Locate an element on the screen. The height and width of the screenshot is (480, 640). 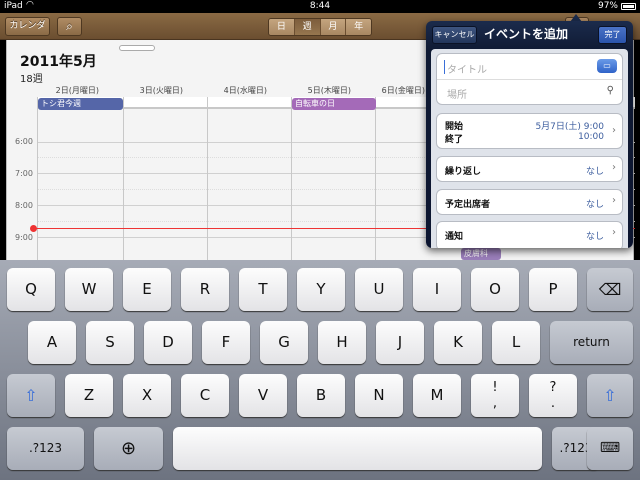
day-header-mon: 2日(月曜日) is located at coordinates (77, 90).